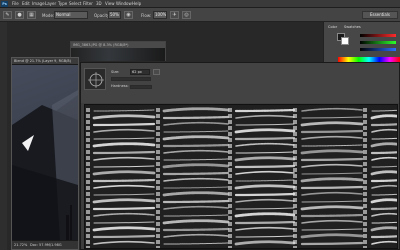 This screenshot has height=250, width=400. Describe the element at coordinates (110, 4) in the screenshot. I see `menu-view: View` at that location.